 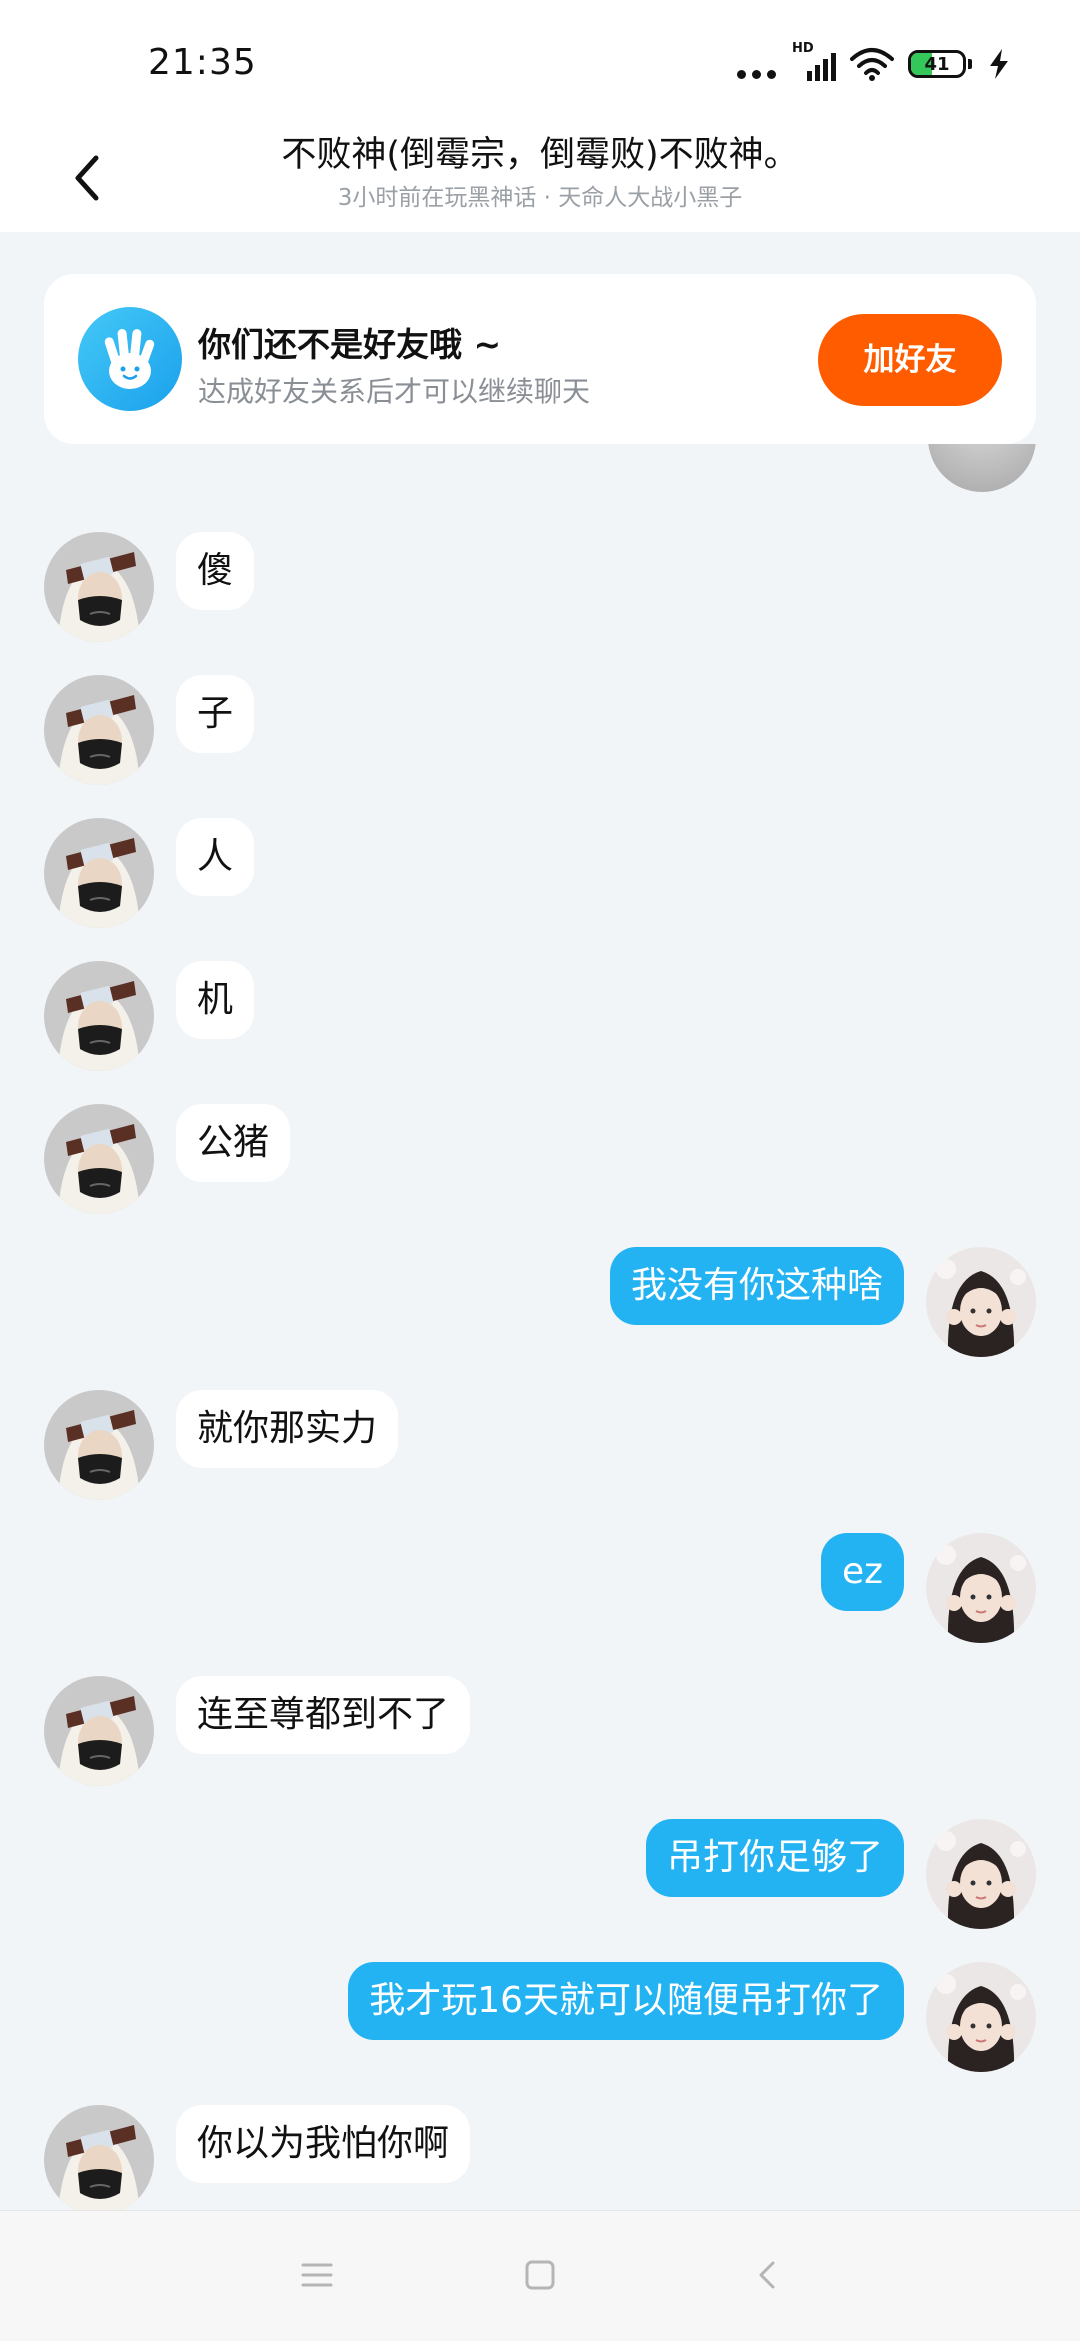 I want to click on message-bubble: 子, so click(x=215, y=714).